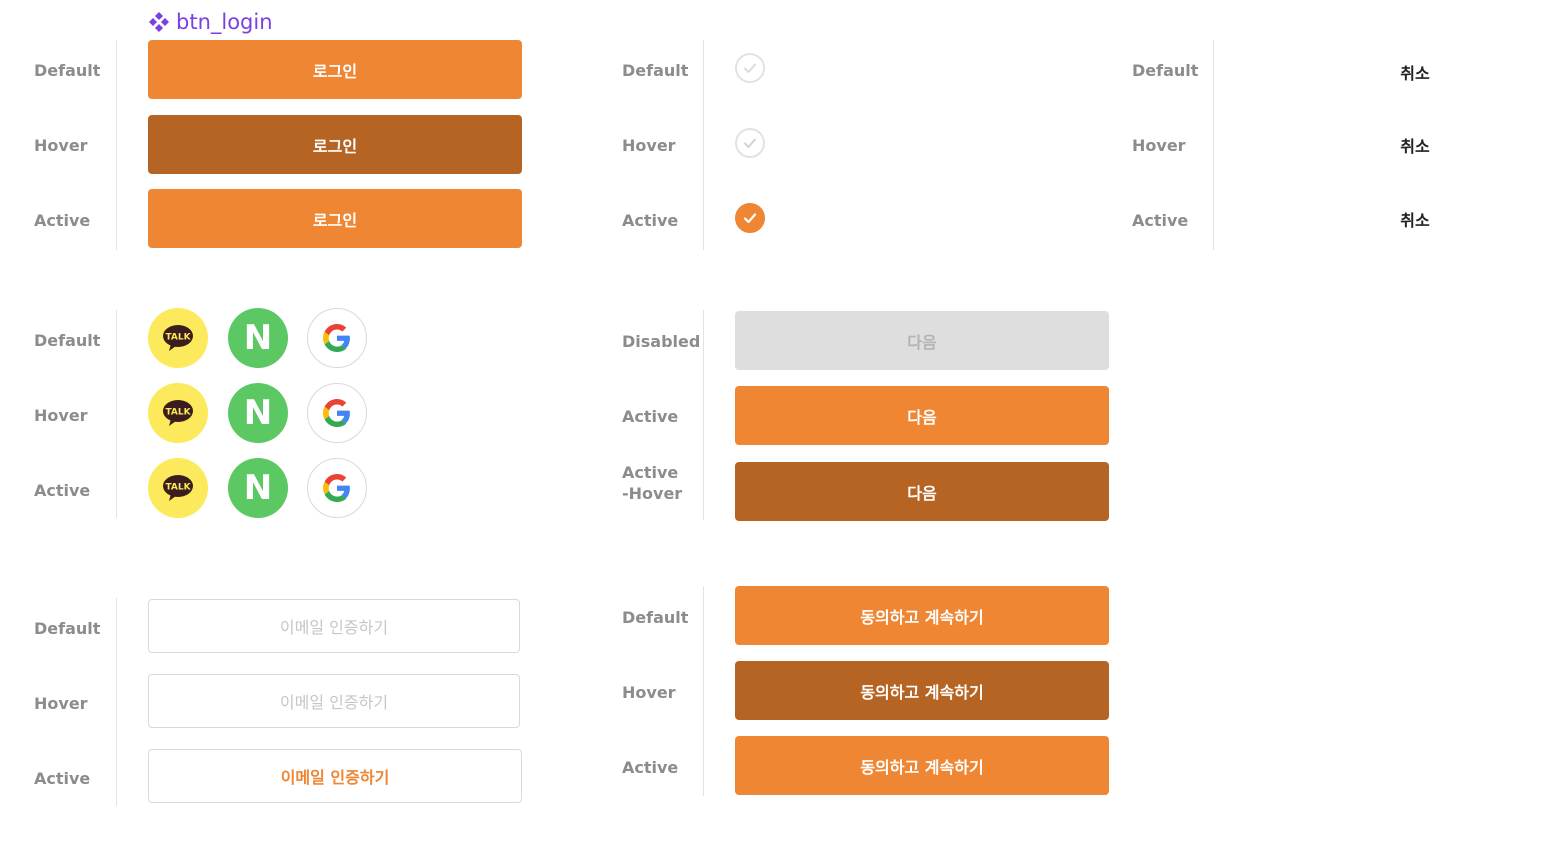 This screenshot has height=858, width=1542. I want to click on naver-login-button-default: N, so click(258, 338).